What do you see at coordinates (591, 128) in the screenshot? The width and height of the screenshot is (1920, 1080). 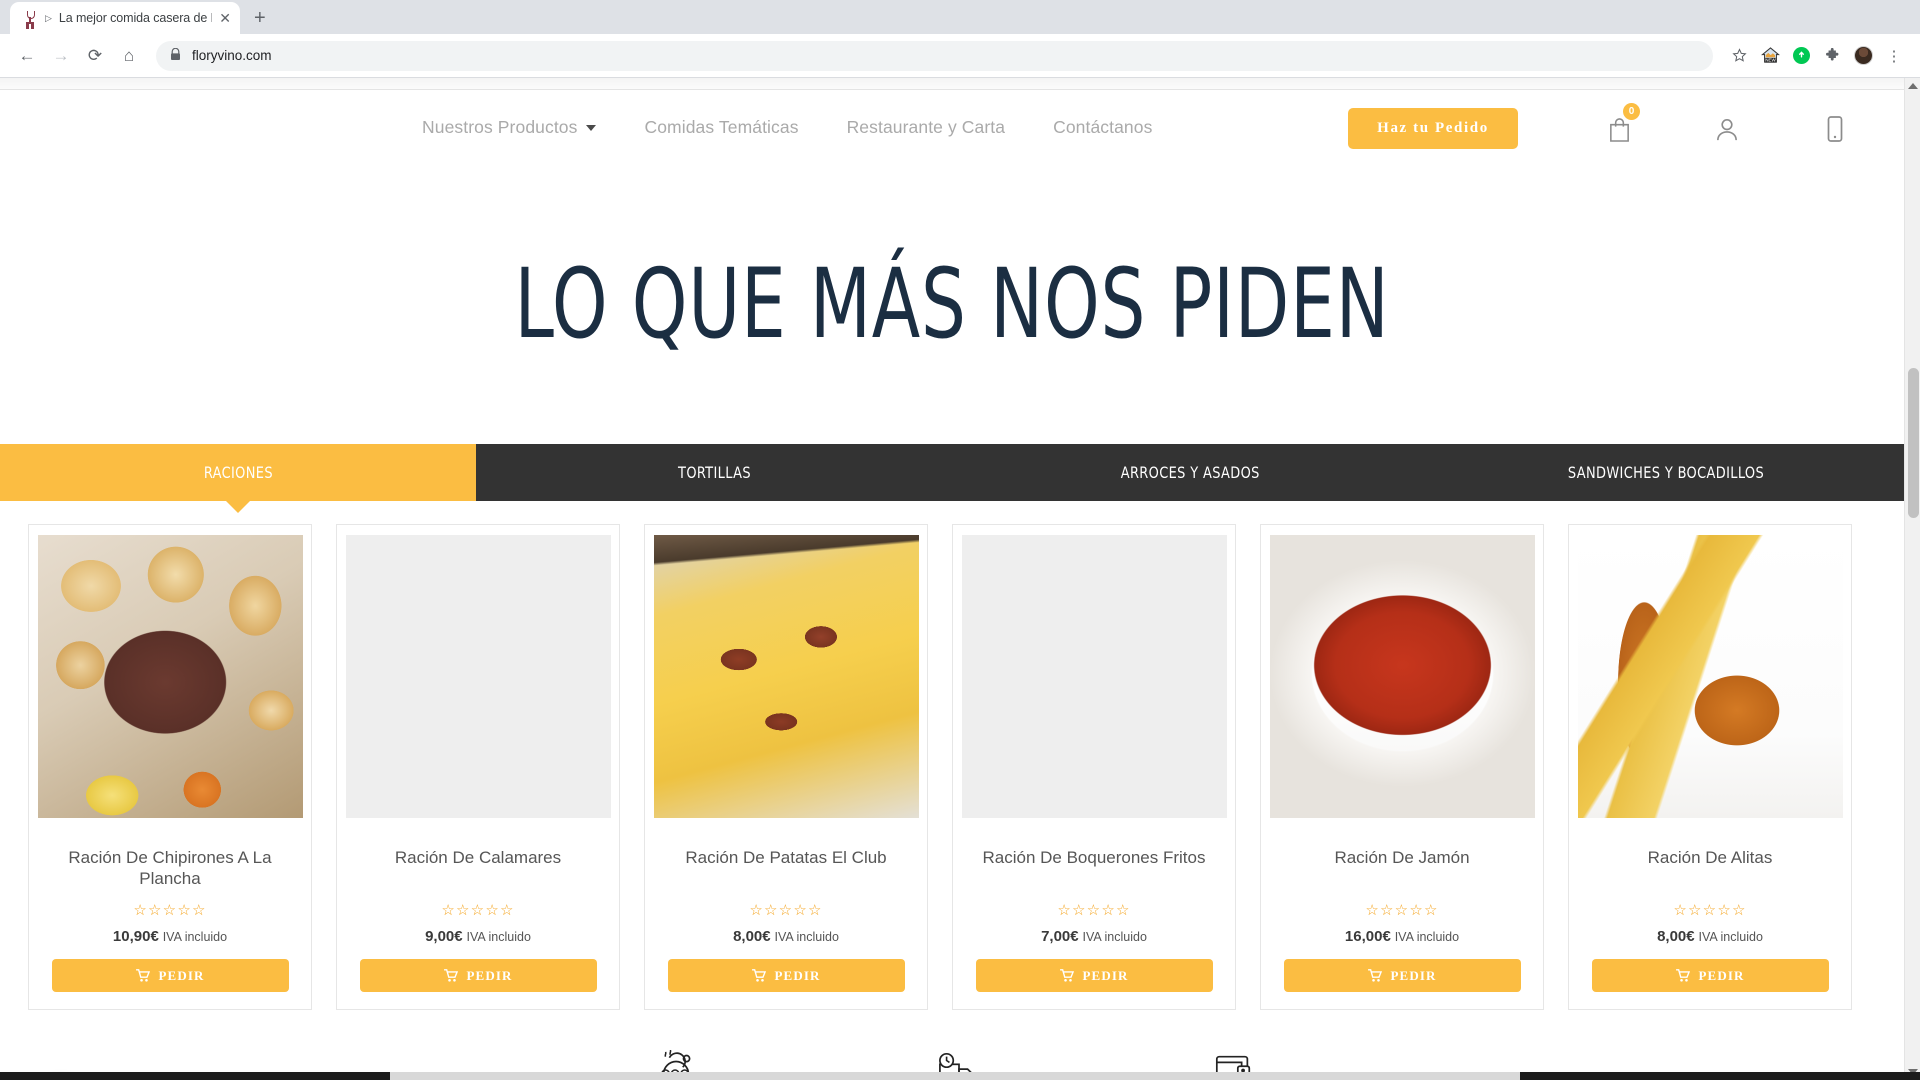 I see `chevron-down-icon` at bounding box center [591, 128].